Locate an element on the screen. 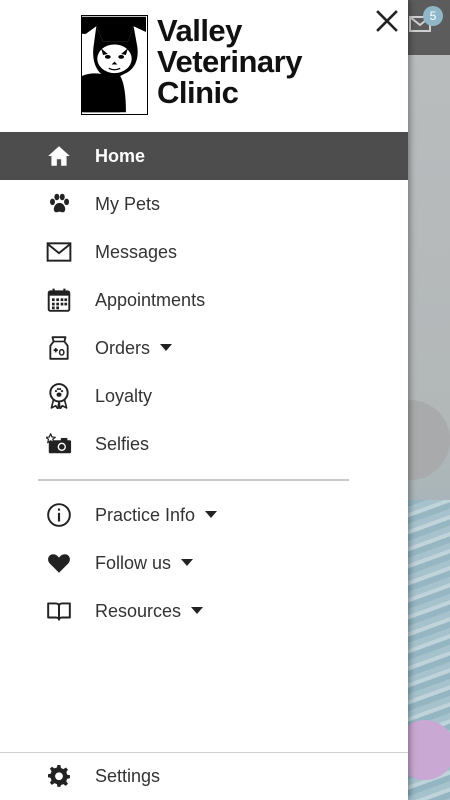 The width and height of the screenshot is (450, 800). menu-item-practice-info: Practice Info is located at coordinates (204, 515).